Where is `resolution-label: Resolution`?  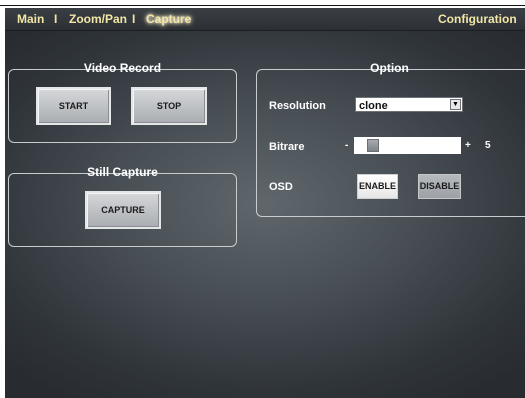 resolution-label: Resolution is located at coordinates (297, 106).